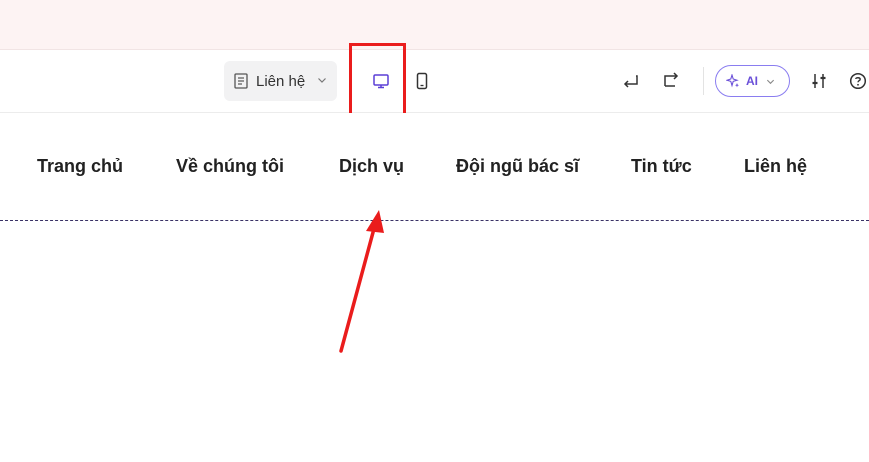  I want to click on sliders-icon, so click(819, 81).